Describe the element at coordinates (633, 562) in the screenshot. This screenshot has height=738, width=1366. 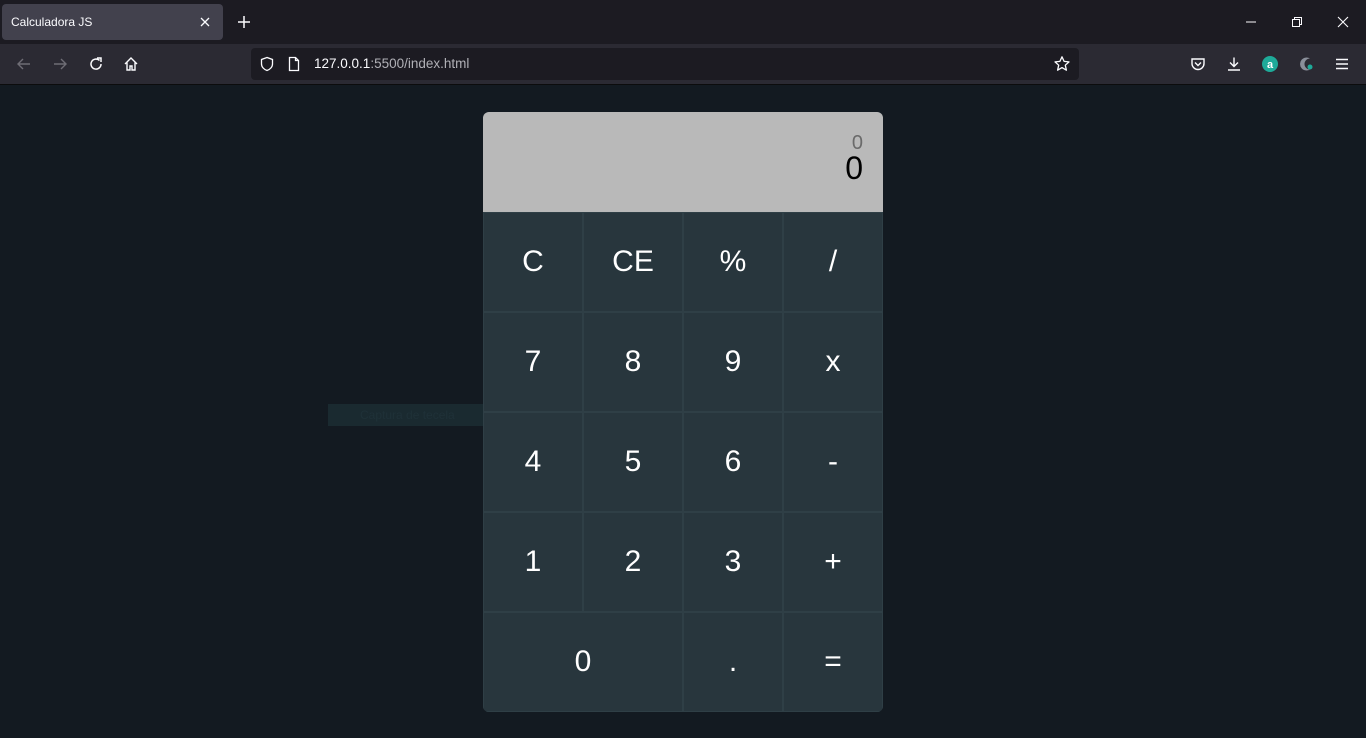
I see `digit-2-button: 2` at that location.